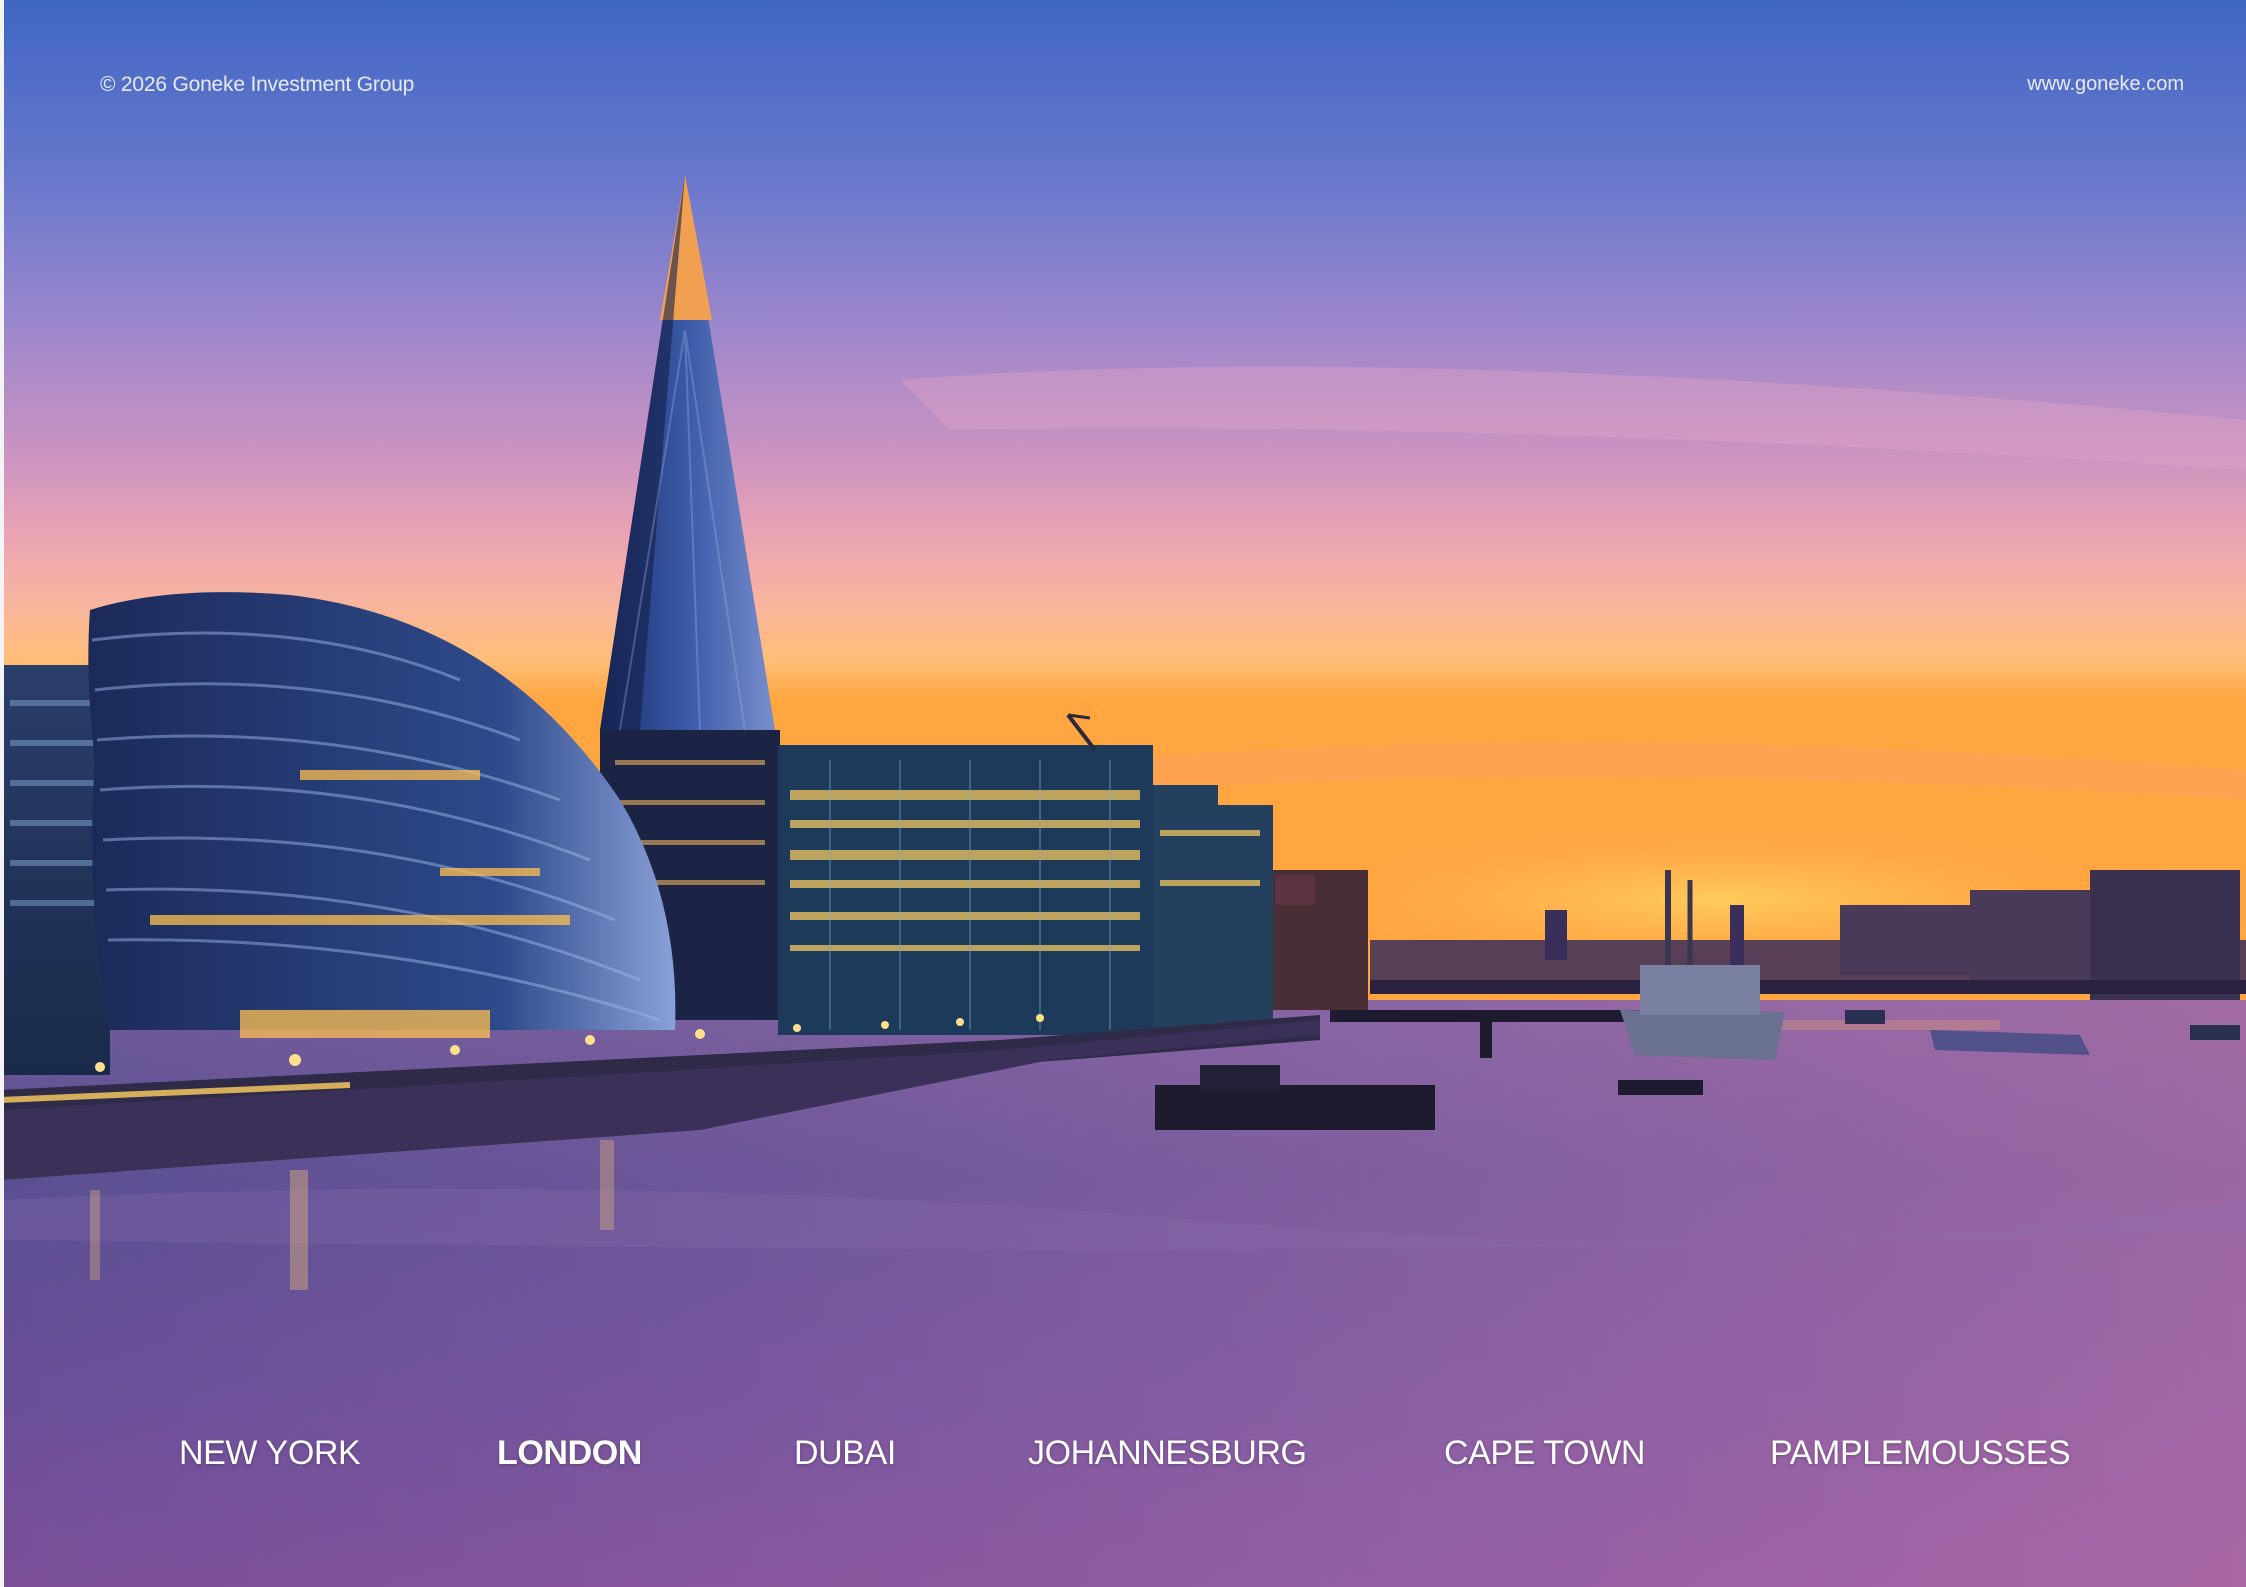 The width and height of the screenshot is (2246, 1587). What do you see at coordinates (569, 1453) in the screenshot?
I see `city-link-london: LONDON` at bounding box center [569, 1453].